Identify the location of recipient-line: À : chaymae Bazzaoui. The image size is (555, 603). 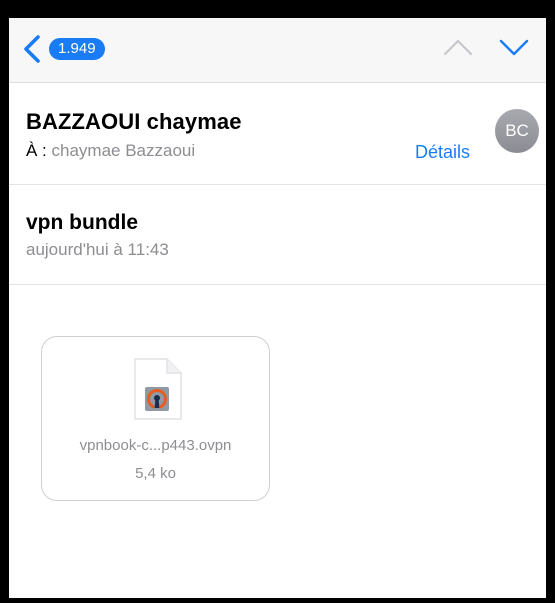
(110, 151).